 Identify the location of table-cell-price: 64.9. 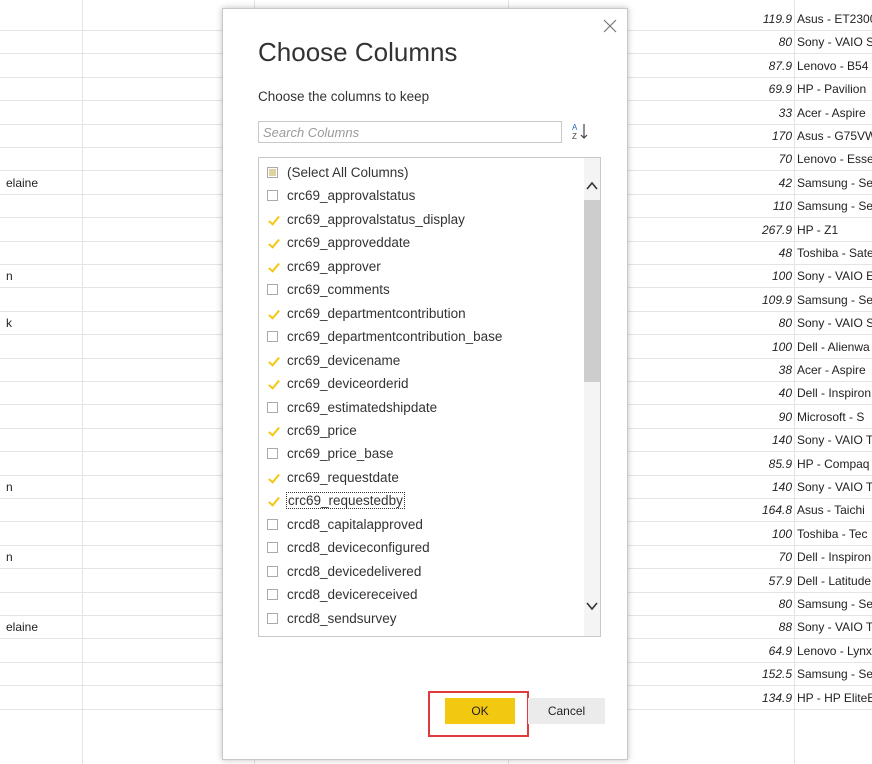
(780, 650).